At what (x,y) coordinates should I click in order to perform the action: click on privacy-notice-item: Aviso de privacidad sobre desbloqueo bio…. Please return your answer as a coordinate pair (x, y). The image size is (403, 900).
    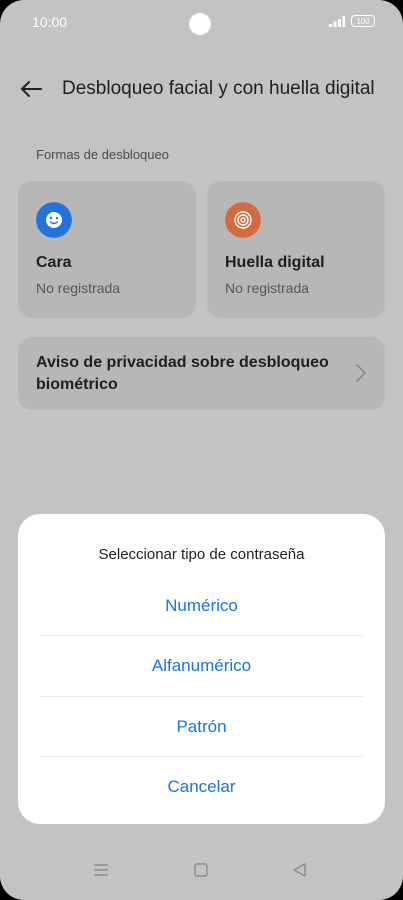
    Looking at the image, I should click on (201, 373).